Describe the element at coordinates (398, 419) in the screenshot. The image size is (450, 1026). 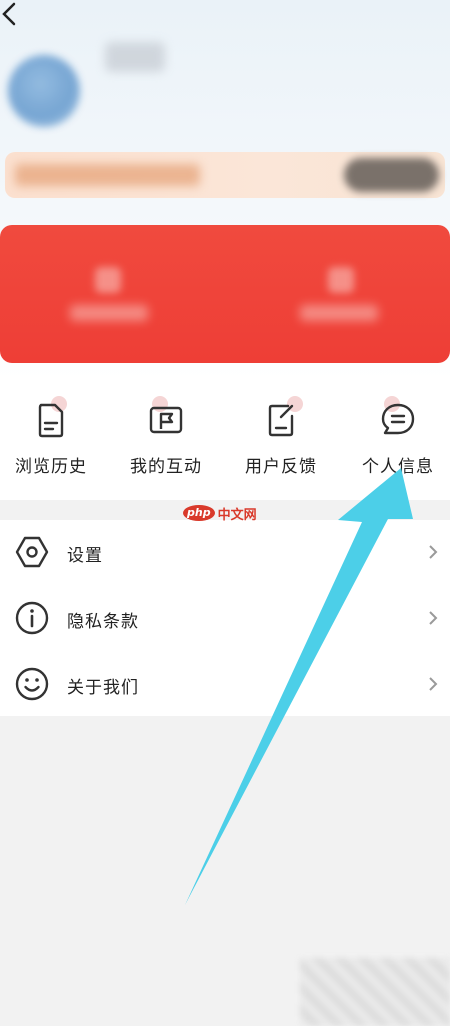
I see `chat-bubble-icon` at that location.